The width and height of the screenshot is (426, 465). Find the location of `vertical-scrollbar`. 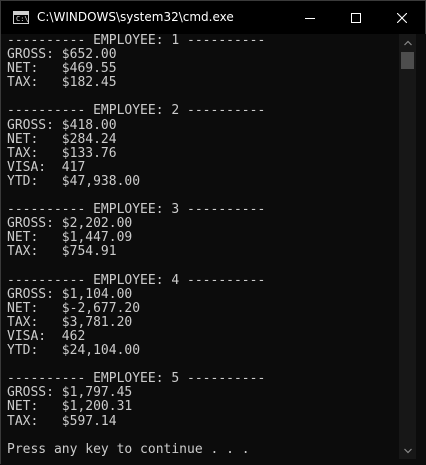

vertical-scrollbar is located at coordinates (407, 246).